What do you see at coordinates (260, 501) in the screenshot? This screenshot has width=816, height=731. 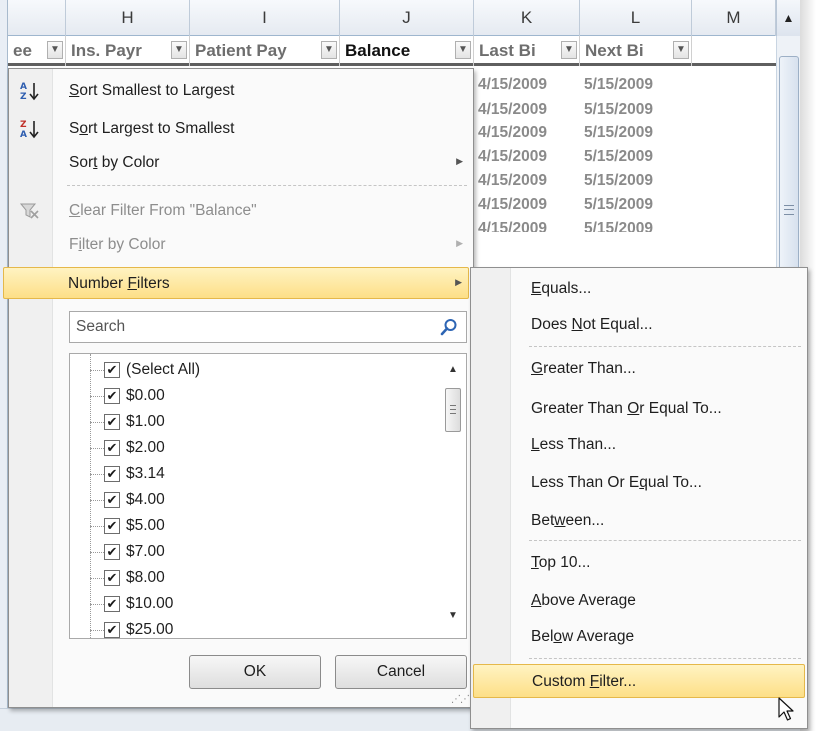 I see `filter-value-item: ✔ $4.00` at bounding box center [260, 501].